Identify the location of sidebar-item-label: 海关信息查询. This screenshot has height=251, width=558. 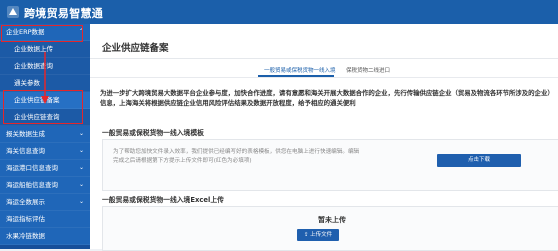
(25, 151).